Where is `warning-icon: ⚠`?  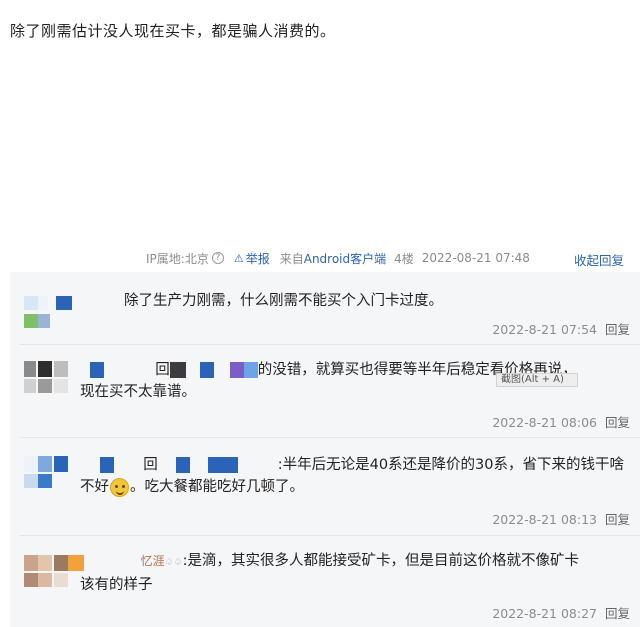
warning-icon: ⚠ is located at coordinates (238, 258).